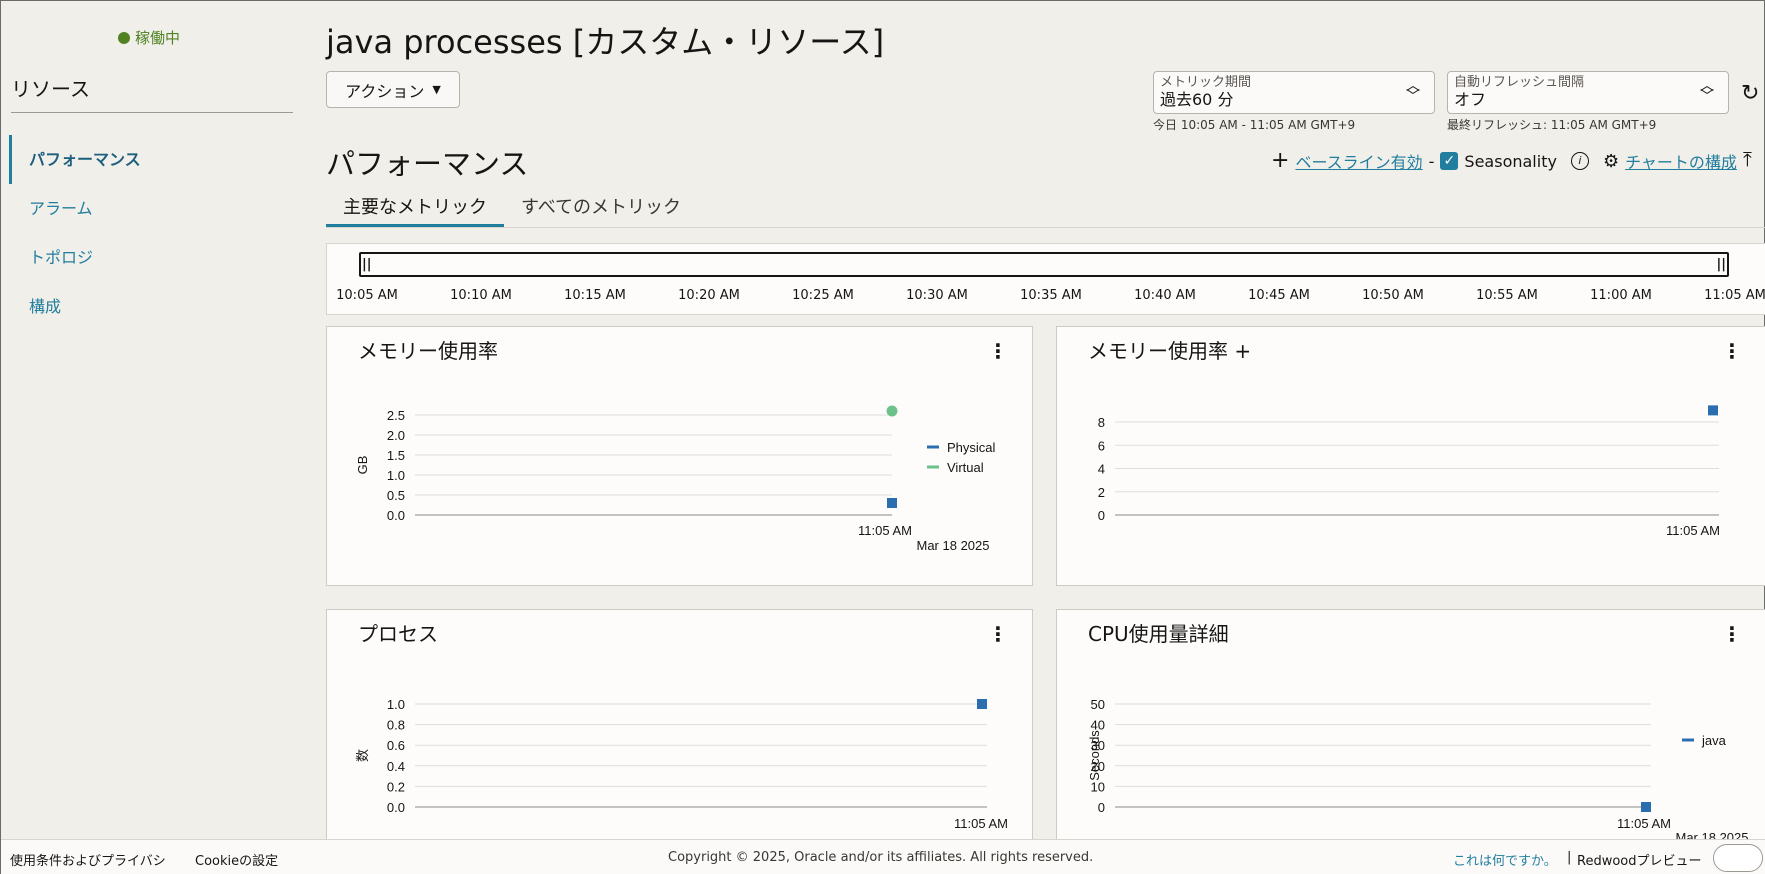 The width and height of the screenshot is (1765, 874). Describe the element at coordinates (1552, 125) in the screenshot. I see `auto-refresh-note: 最終リフレッシュ: 11:05 AM GMT+9` at that location.